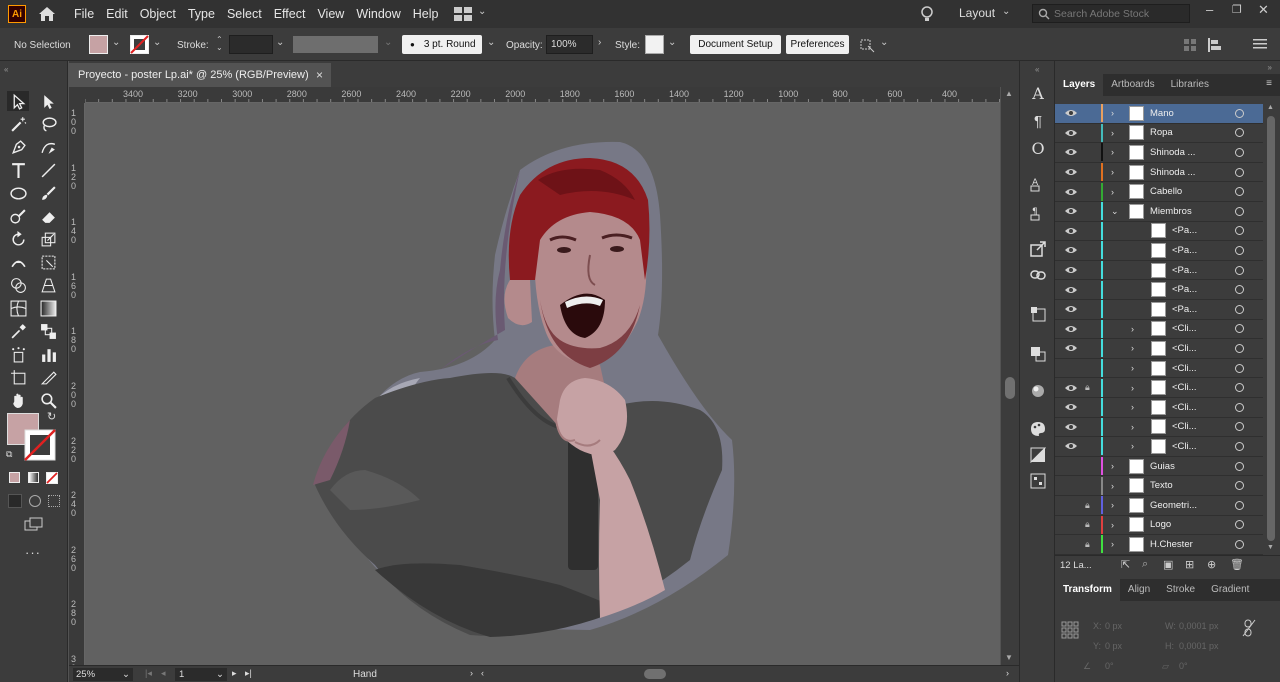 The image size is (1280, 682). What do you see at coordinates (442, 44) in the screenshot?
I see `brush-definition: ● 3 pt. Round` at bounding box center [442, 44].